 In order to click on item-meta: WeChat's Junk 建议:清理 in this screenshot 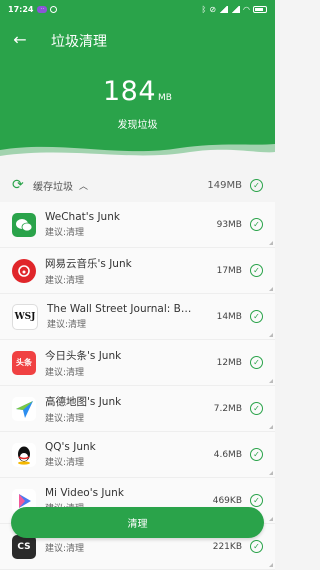, I will do `click(120, 224)`.